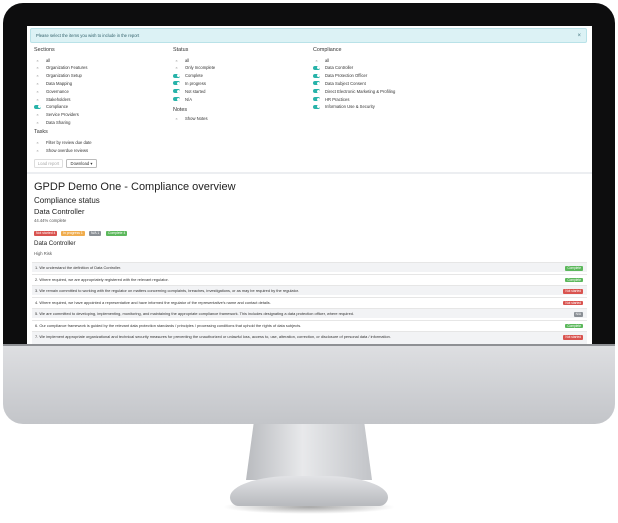 The width and height of the screenshot is (618, 523). I want to click on option-item: Information Use & Security, so click(344, 107).